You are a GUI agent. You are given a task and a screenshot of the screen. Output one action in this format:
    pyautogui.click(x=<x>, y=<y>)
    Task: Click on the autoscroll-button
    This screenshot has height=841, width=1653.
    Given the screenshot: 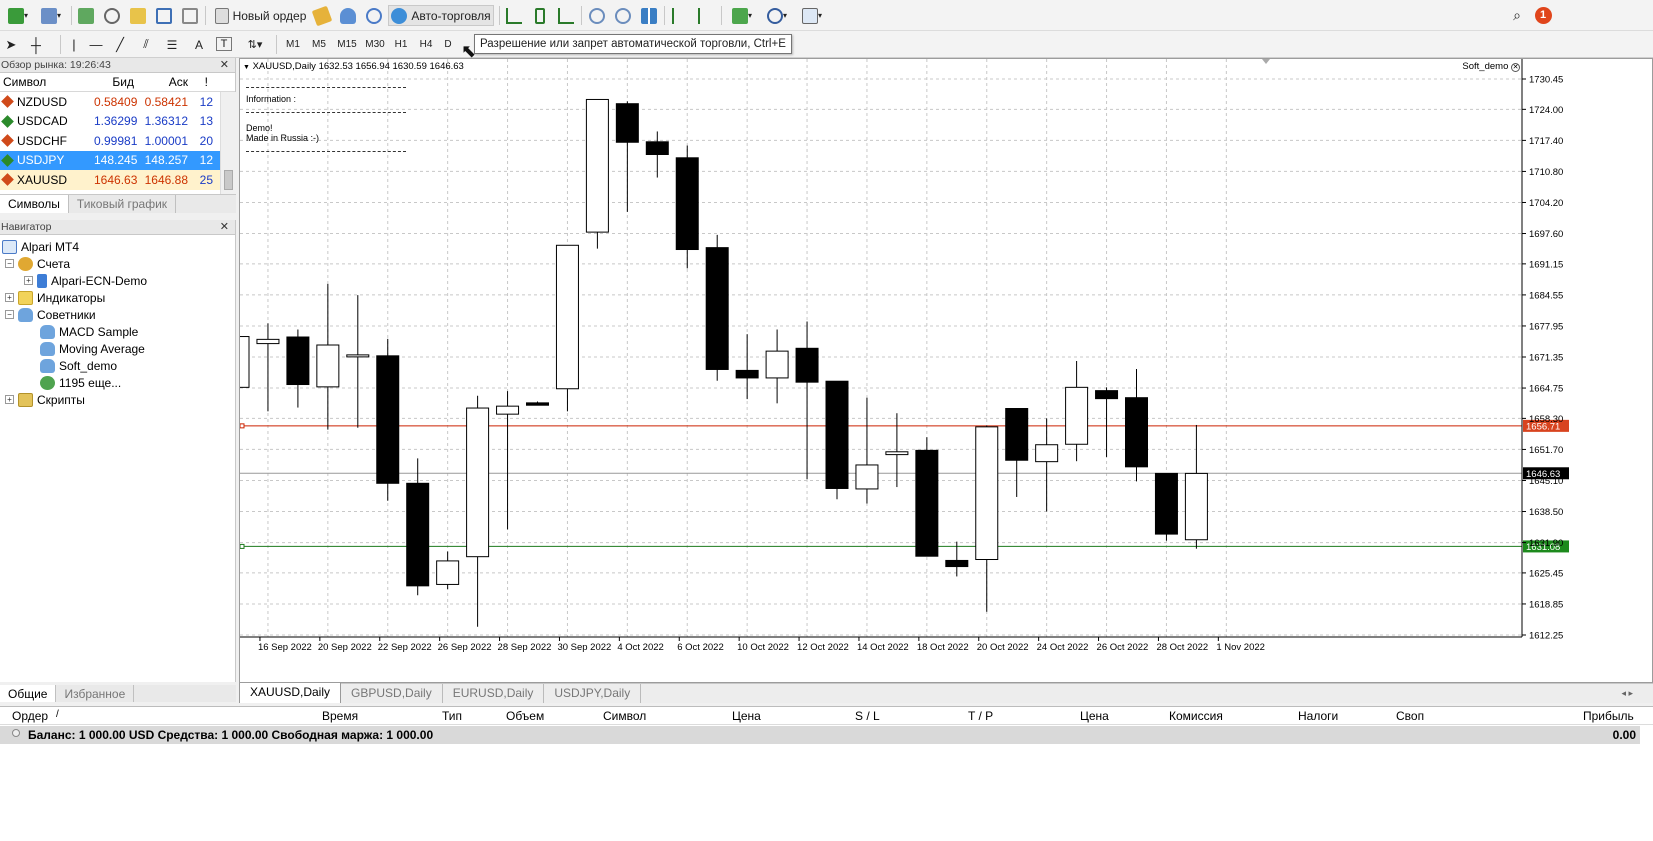 What is the action you would take?
    pyautogui.click(x=706, y=15)
    